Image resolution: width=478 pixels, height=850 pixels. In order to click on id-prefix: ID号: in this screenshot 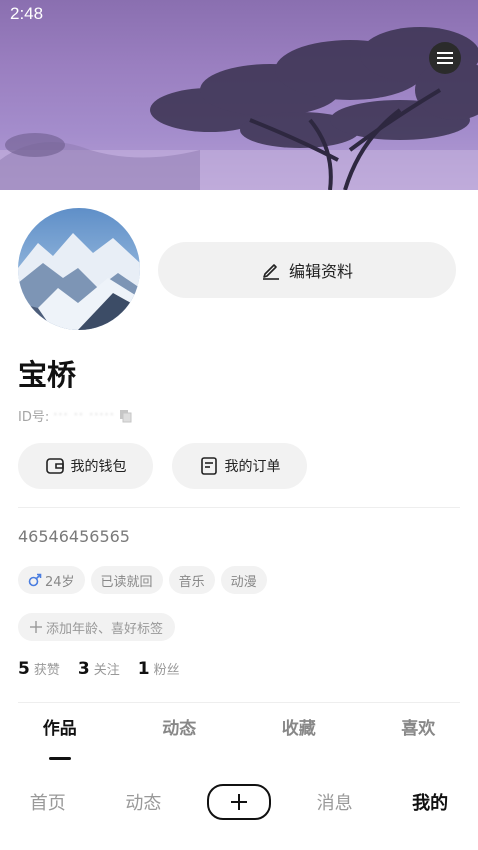, I will do `click(34, 417)`.